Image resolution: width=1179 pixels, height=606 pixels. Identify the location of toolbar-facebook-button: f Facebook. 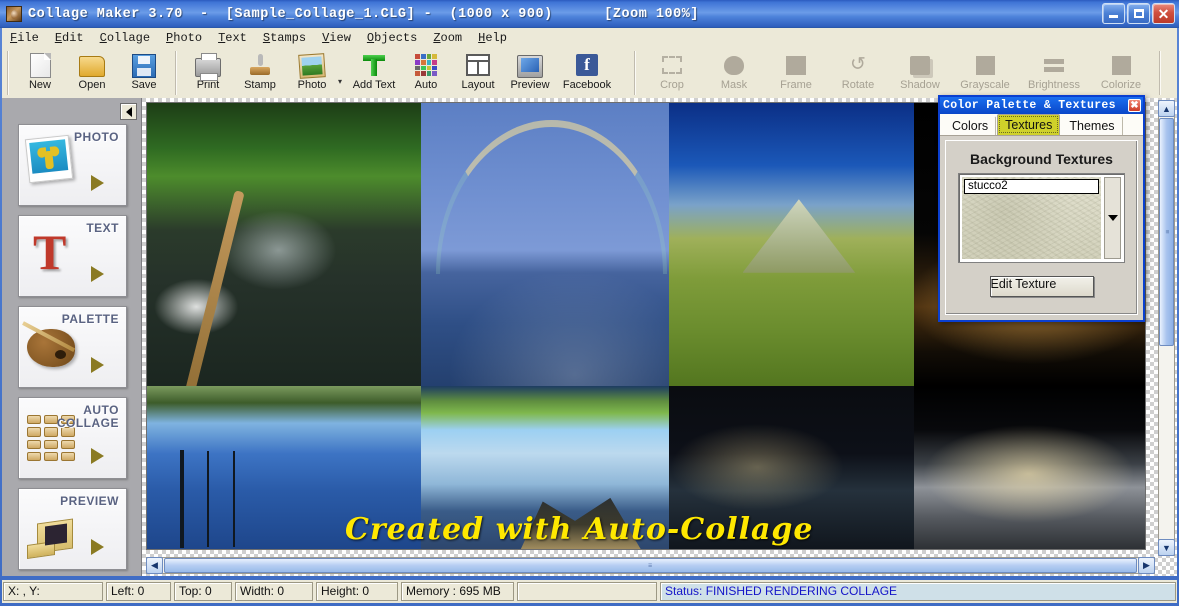
(587, 72).